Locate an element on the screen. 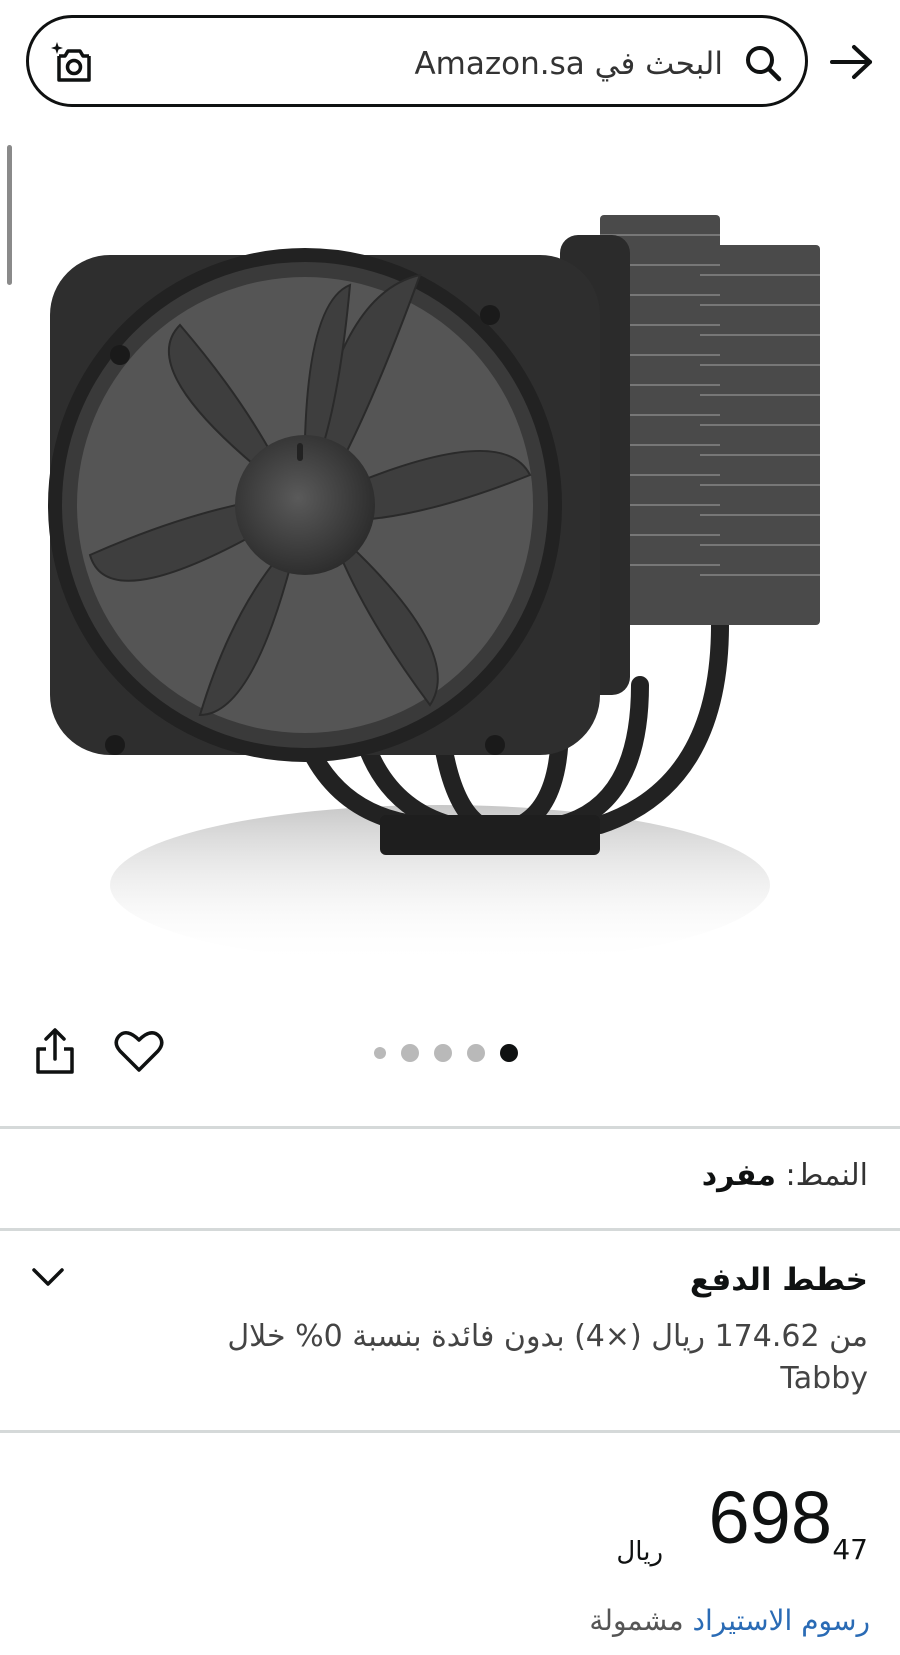 This screenshot has width=900, height=1655. price-whole: 698 is located at coordinates (770, 1517).